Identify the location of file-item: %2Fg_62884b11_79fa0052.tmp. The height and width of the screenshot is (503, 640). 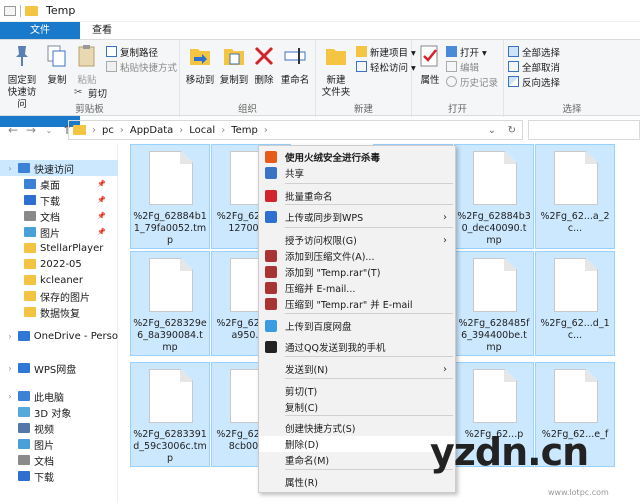
(170, 196).